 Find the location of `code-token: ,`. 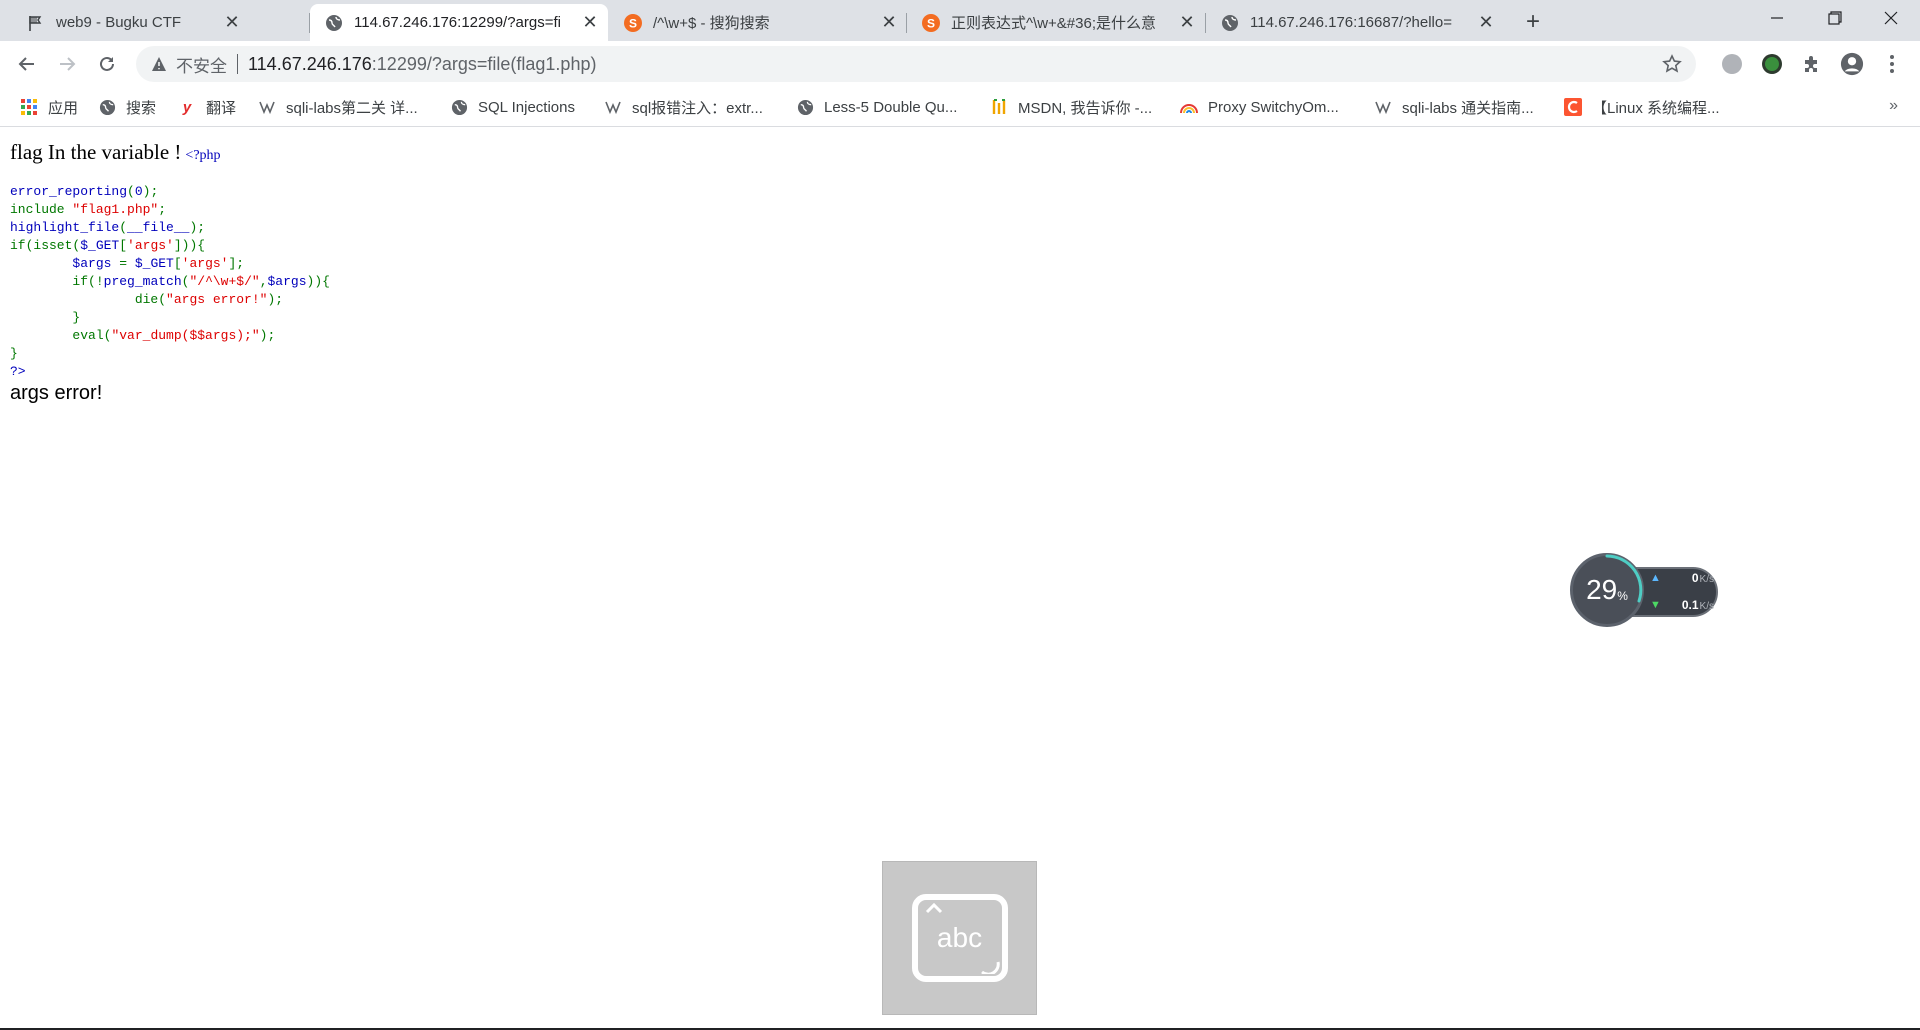

code-token: , is located at coordinates (263, 281).